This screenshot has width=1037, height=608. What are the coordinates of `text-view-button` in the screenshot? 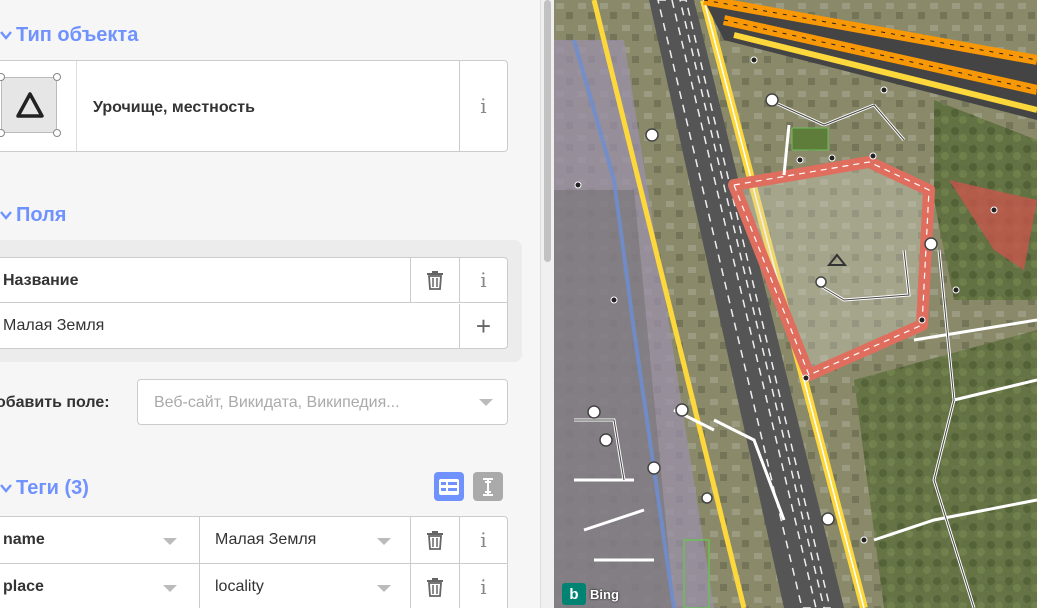 It's located at (488, 486).